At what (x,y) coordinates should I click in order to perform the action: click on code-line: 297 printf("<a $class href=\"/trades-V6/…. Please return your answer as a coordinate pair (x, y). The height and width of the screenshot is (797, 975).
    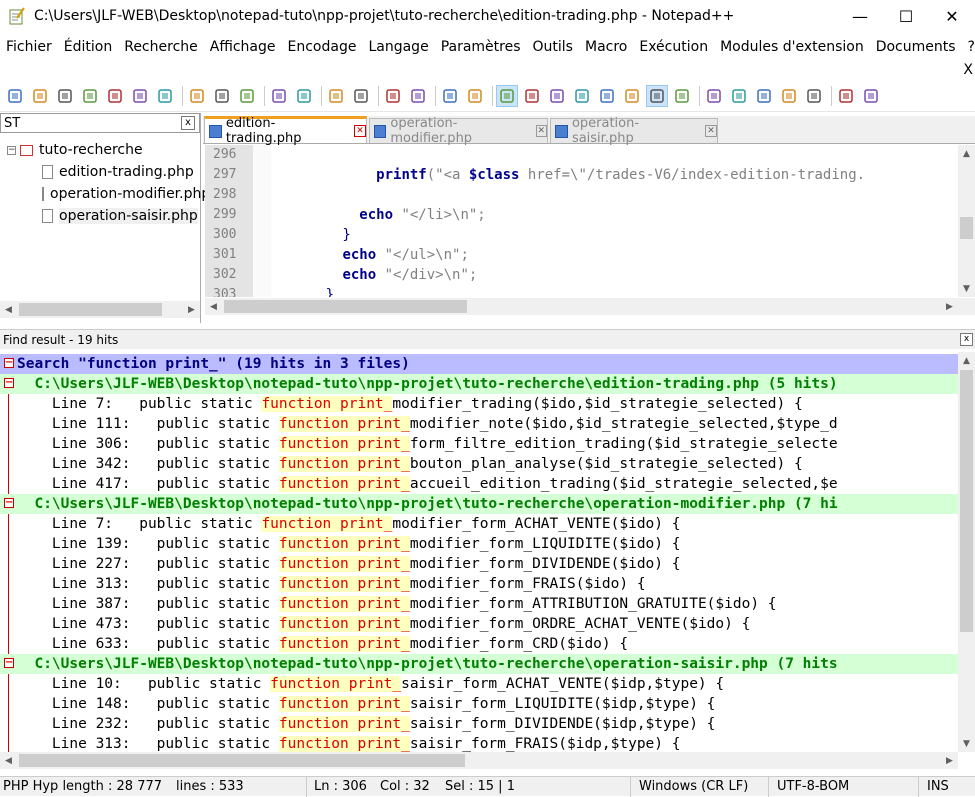
    Looking at the image, I should click on (580, 177).